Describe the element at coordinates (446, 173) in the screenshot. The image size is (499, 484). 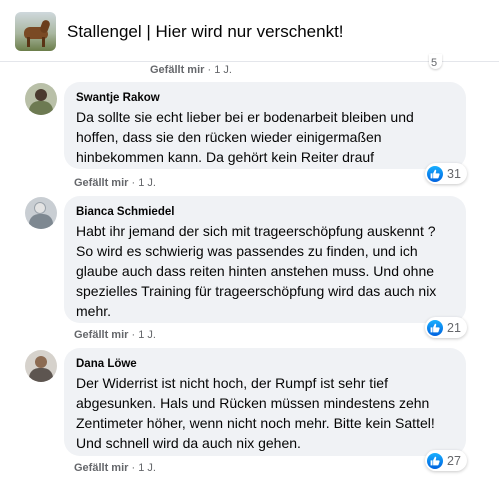
I see `reaction-badge: 31` at that location.